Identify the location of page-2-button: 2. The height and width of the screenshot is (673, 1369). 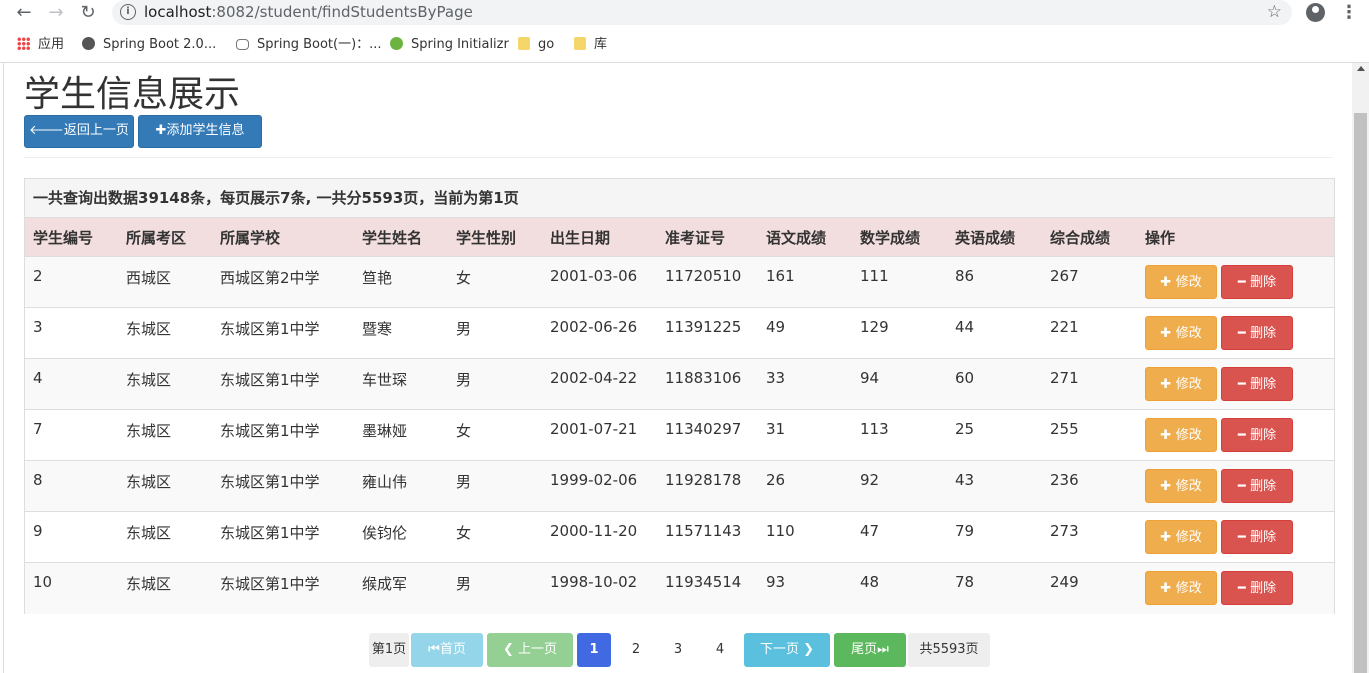
(636, 650).